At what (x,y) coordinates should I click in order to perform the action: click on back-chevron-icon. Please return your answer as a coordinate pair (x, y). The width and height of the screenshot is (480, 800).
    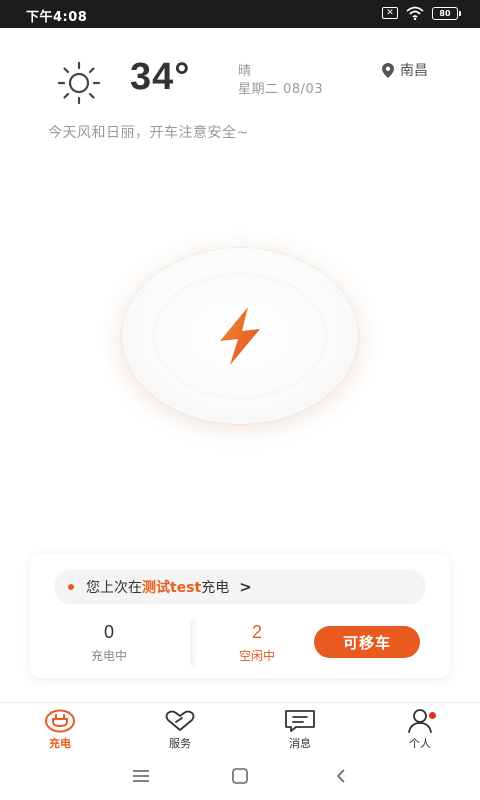
    Looking at the image, I should click on (341, 776).